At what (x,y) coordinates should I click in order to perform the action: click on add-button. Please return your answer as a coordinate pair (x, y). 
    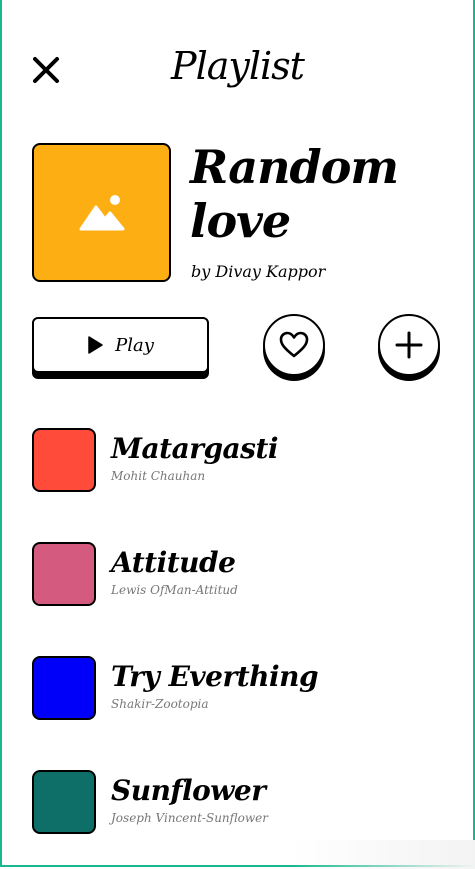
    Looking at the image, I should click on (409, 345).